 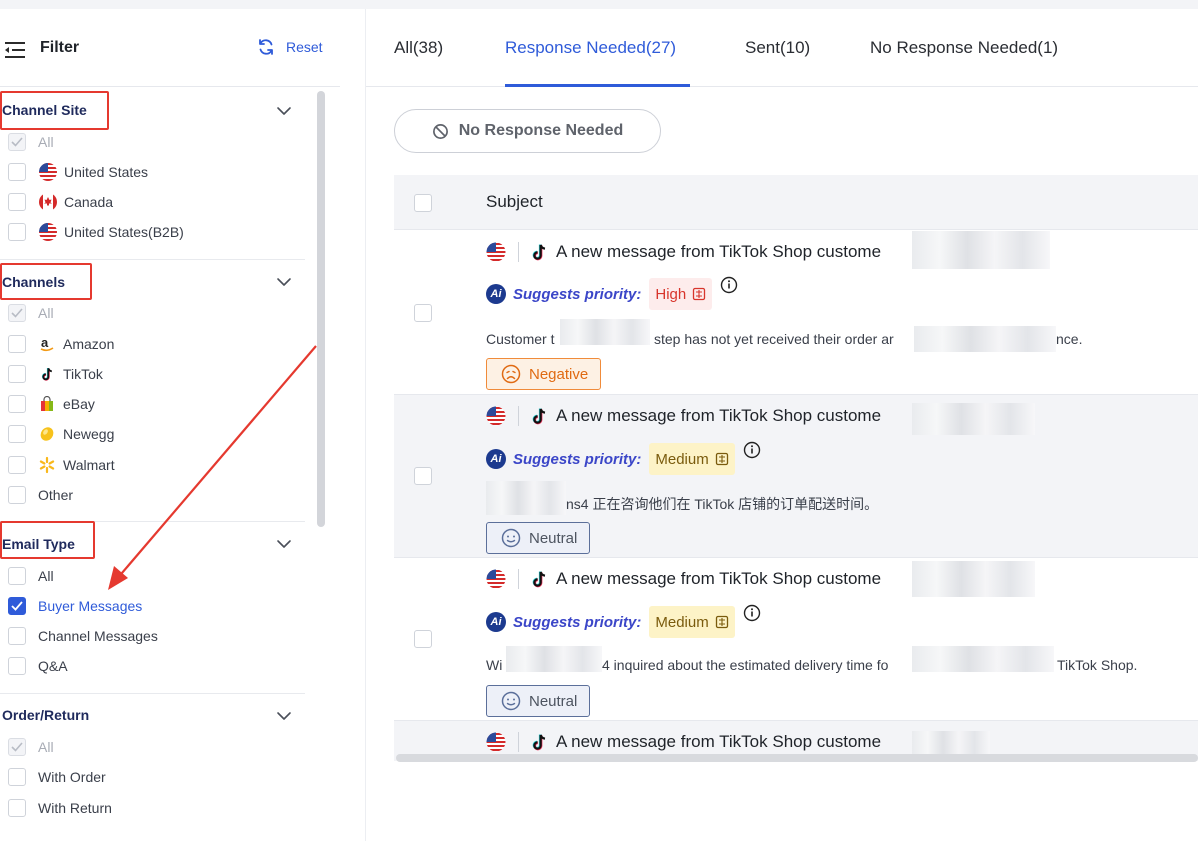 I want to click on section-title-email-type: Email Type, so click(x=38, y=544).